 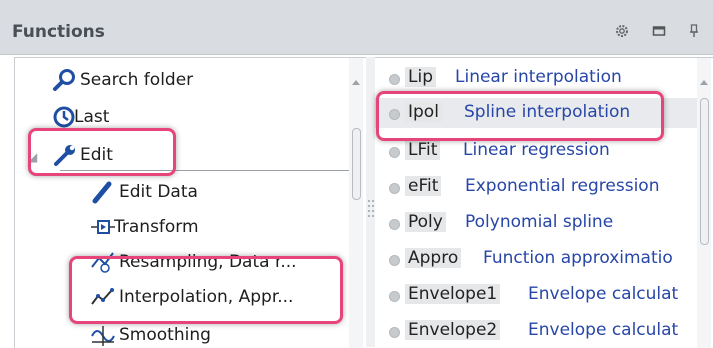 What do you see at coordinates (562, 186) in the screenshot?
I see `function-desc: Exponential regression` at bounding box center [562, 186].